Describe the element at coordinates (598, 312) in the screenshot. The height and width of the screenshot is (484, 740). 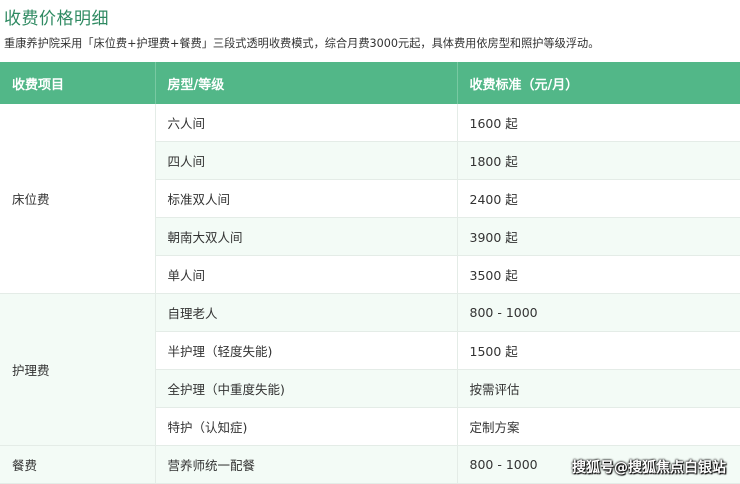
I see `row-price: 800 - 1000` at that location.